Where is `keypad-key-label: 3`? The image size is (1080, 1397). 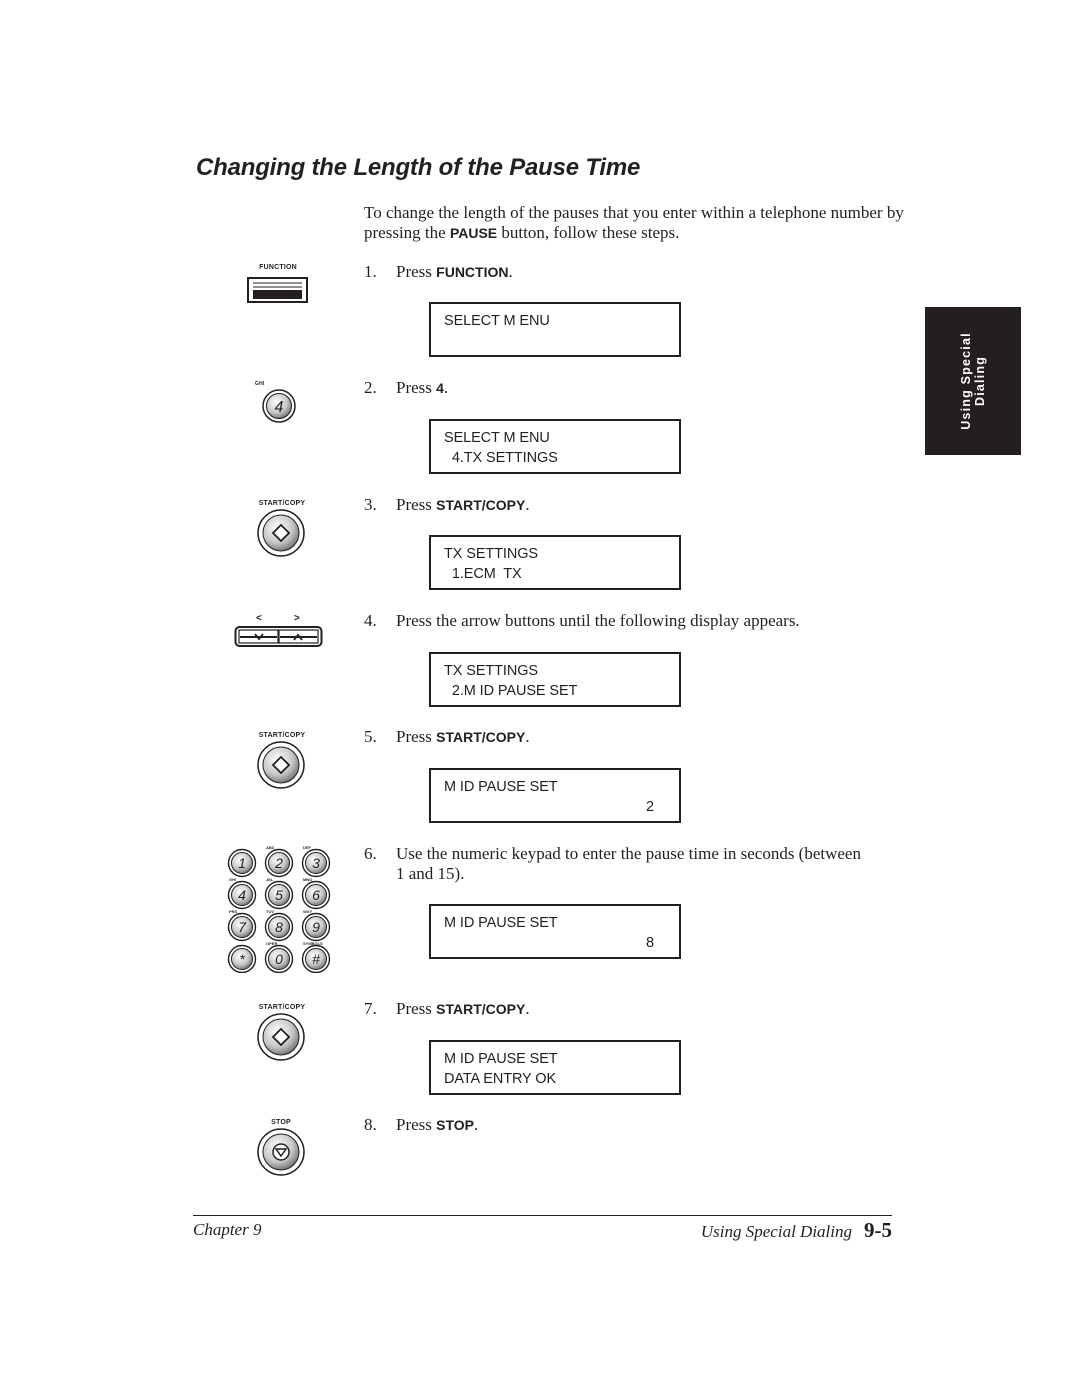 keypad-key-label: 3 is located at coordinates (316, 863).